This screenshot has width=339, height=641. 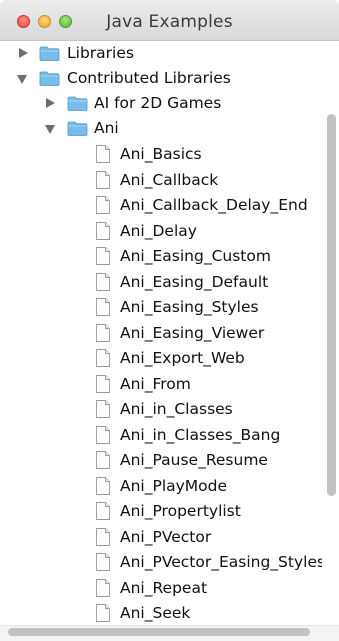 I want to click on tree-item-label: Ani_Callback, so click(x=169, y=179).